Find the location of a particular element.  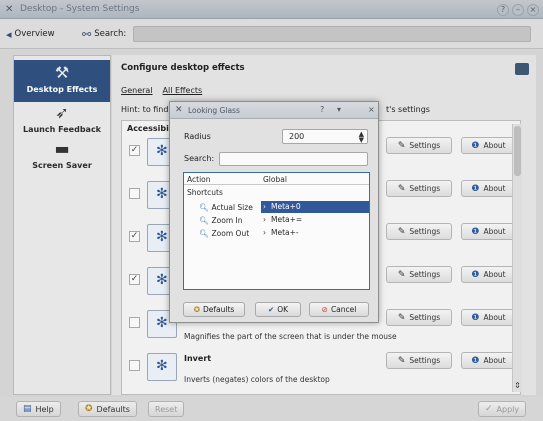

reset-button: Reset is located at coordinates (166, 409).